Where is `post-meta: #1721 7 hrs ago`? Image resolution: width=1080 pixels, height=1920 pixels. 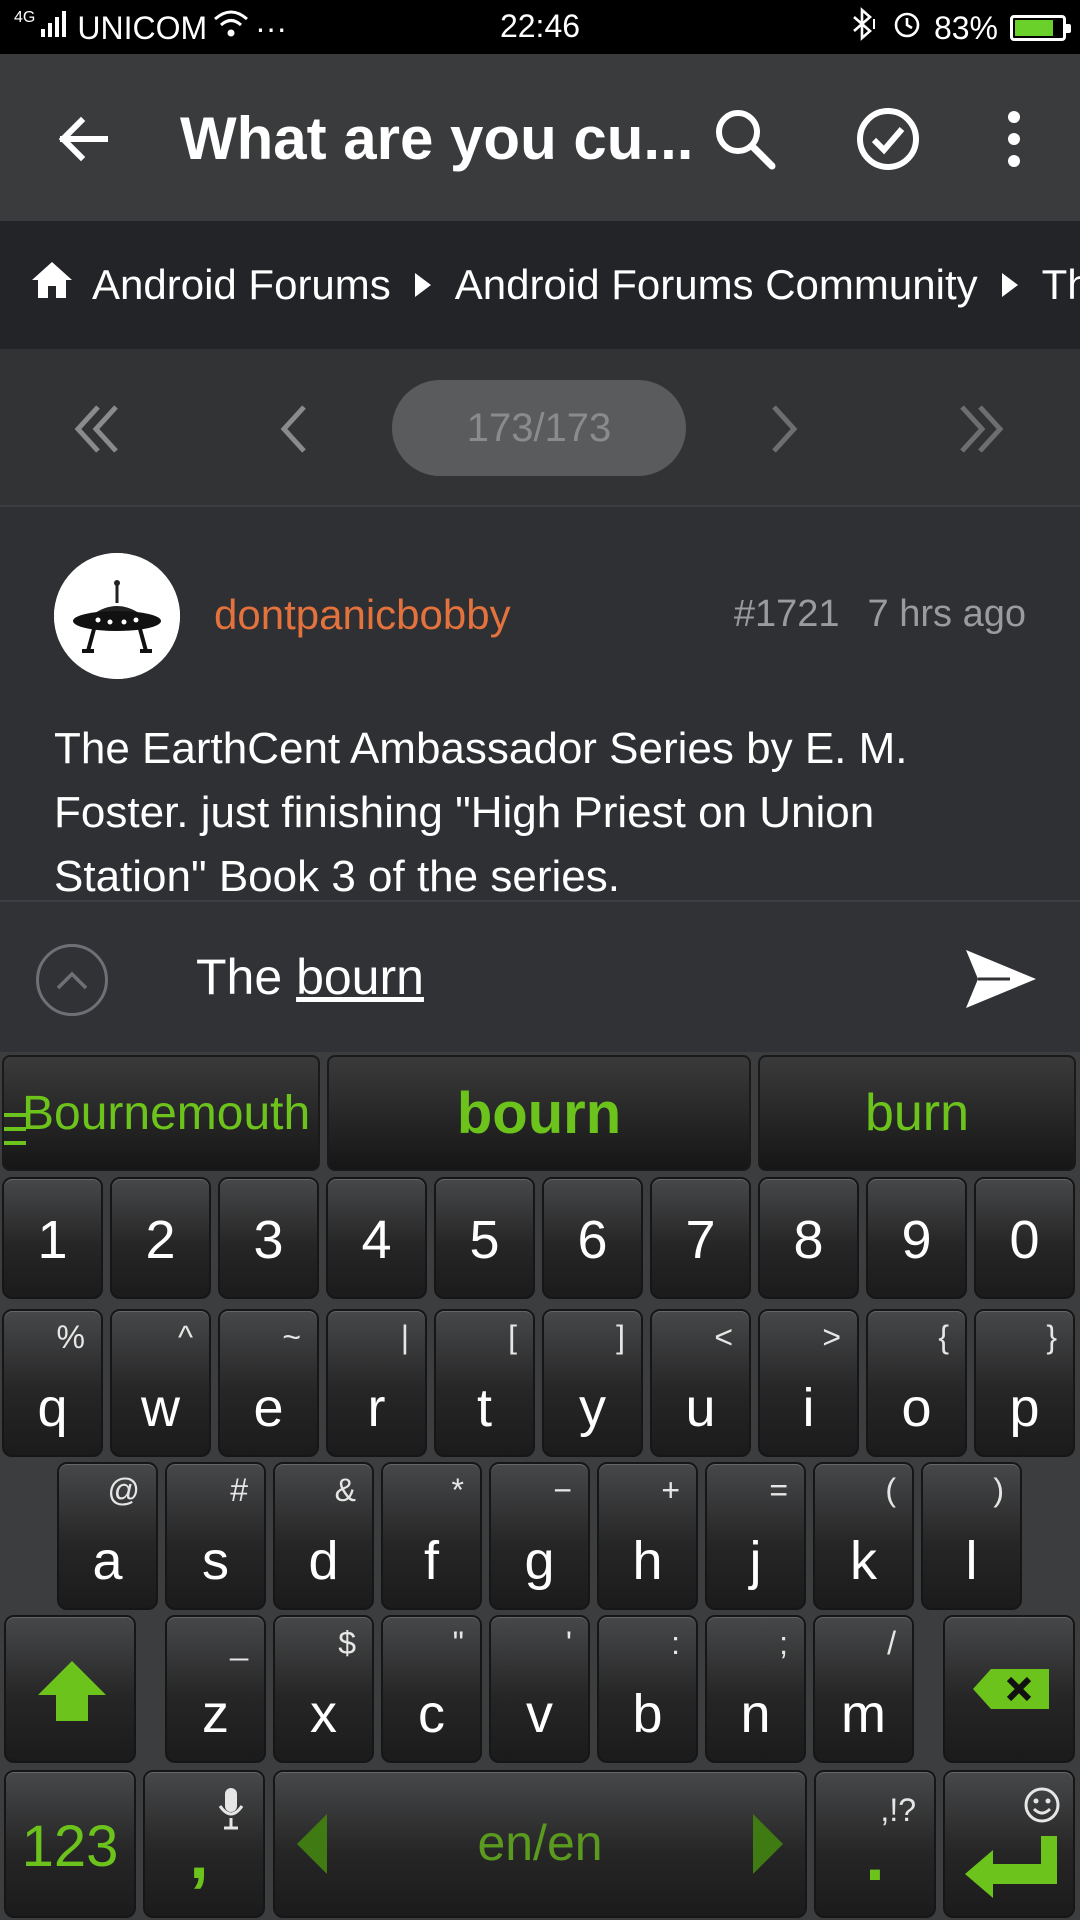
post-meta: #1721 7 hrs ago is located at coordinates (880, 614).